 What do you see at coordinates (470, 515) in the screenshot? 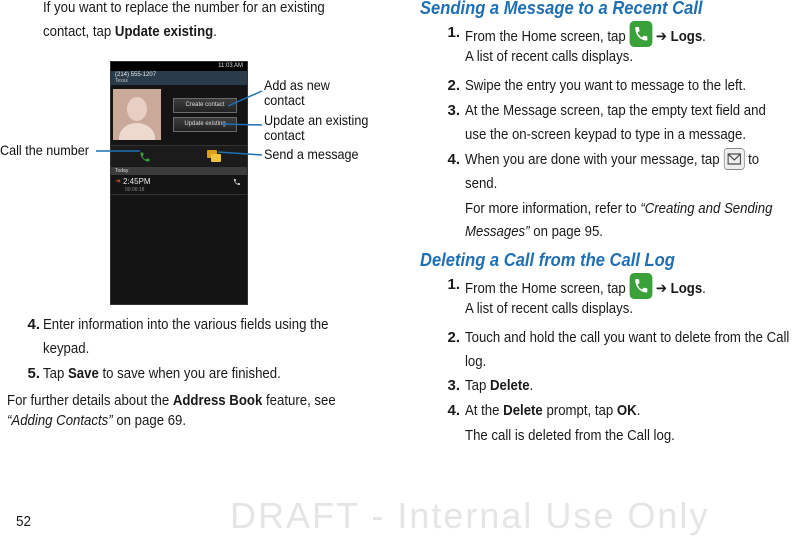
I see `draft-watermark: DRAFT - Internal Use Only` at bounding box center [470, 515].